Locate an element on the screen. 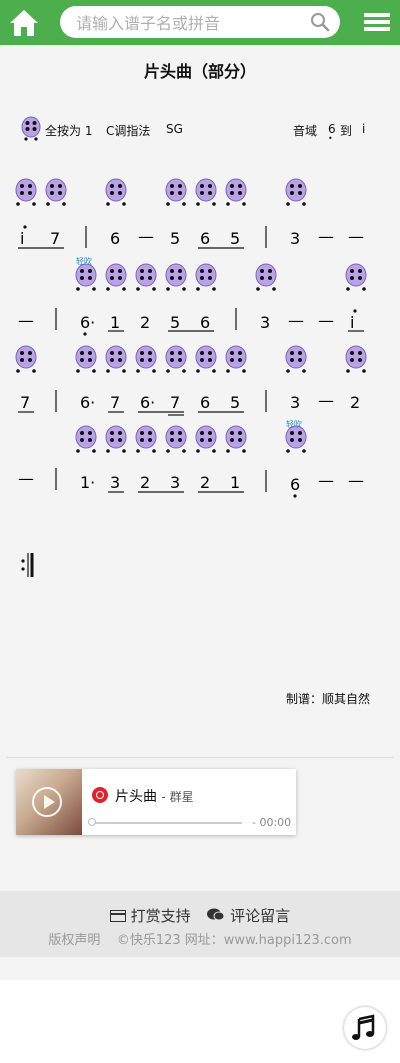 The image size is (400, 1063). copyright-link: 版权声明 is located at coordinates (74, 940).